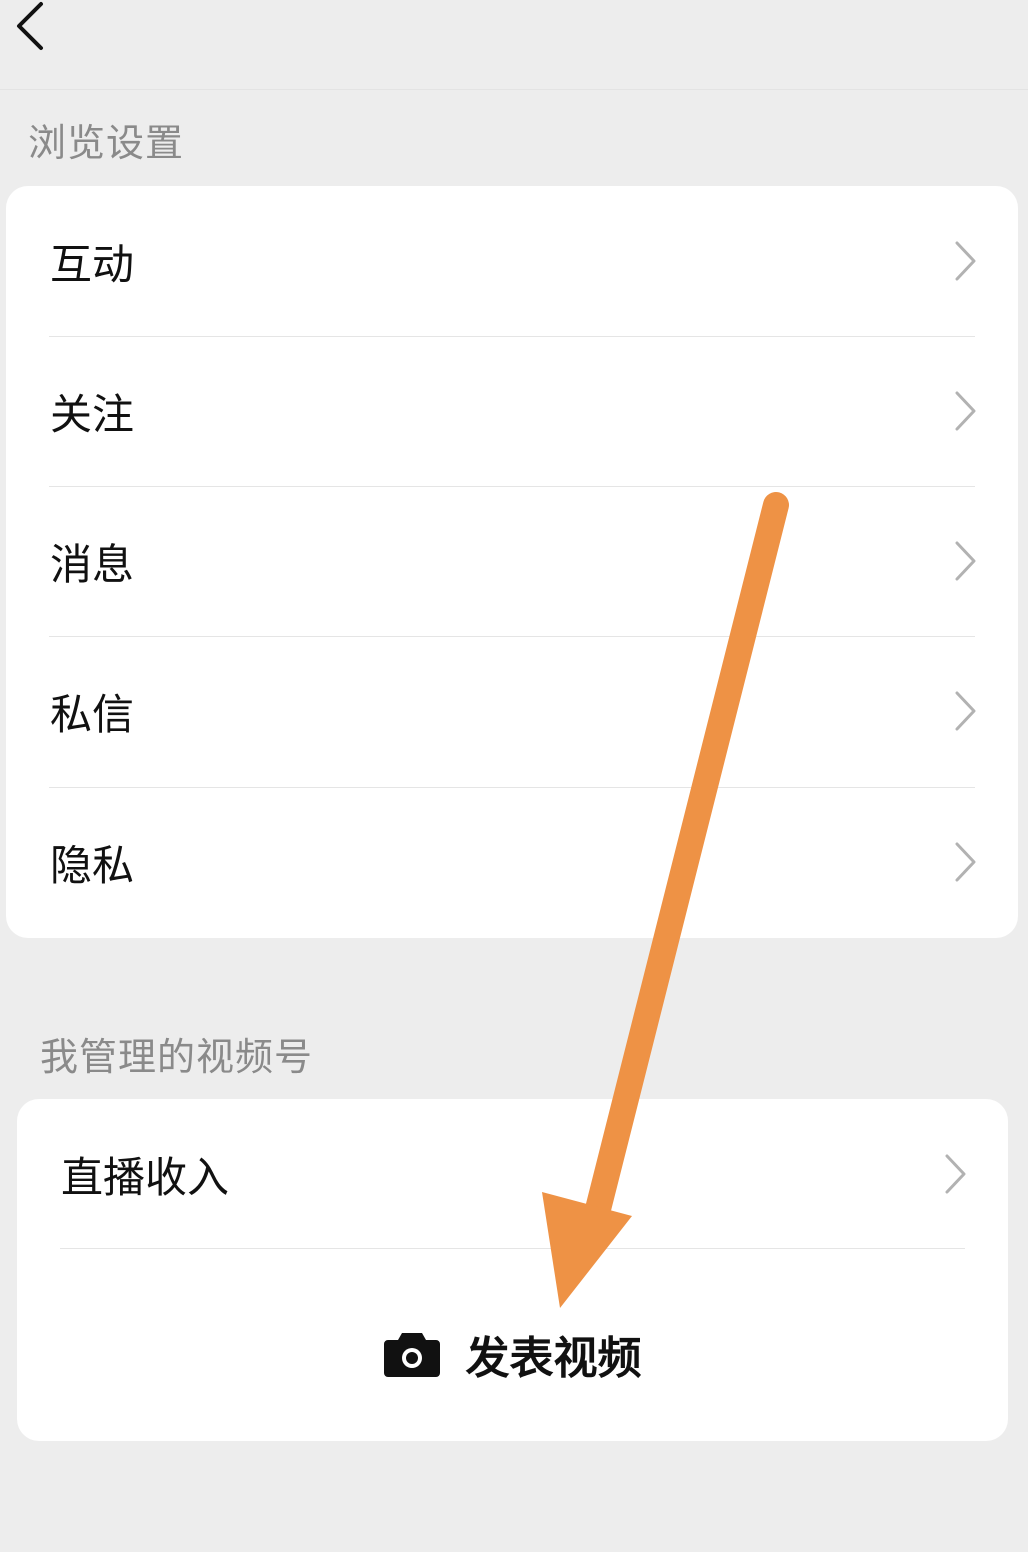 This screenshot has width=1028, height=1552. Describe the element at coordinates (92, 564) in the screenshot. I see `settings-item-label: 消息` at that location.